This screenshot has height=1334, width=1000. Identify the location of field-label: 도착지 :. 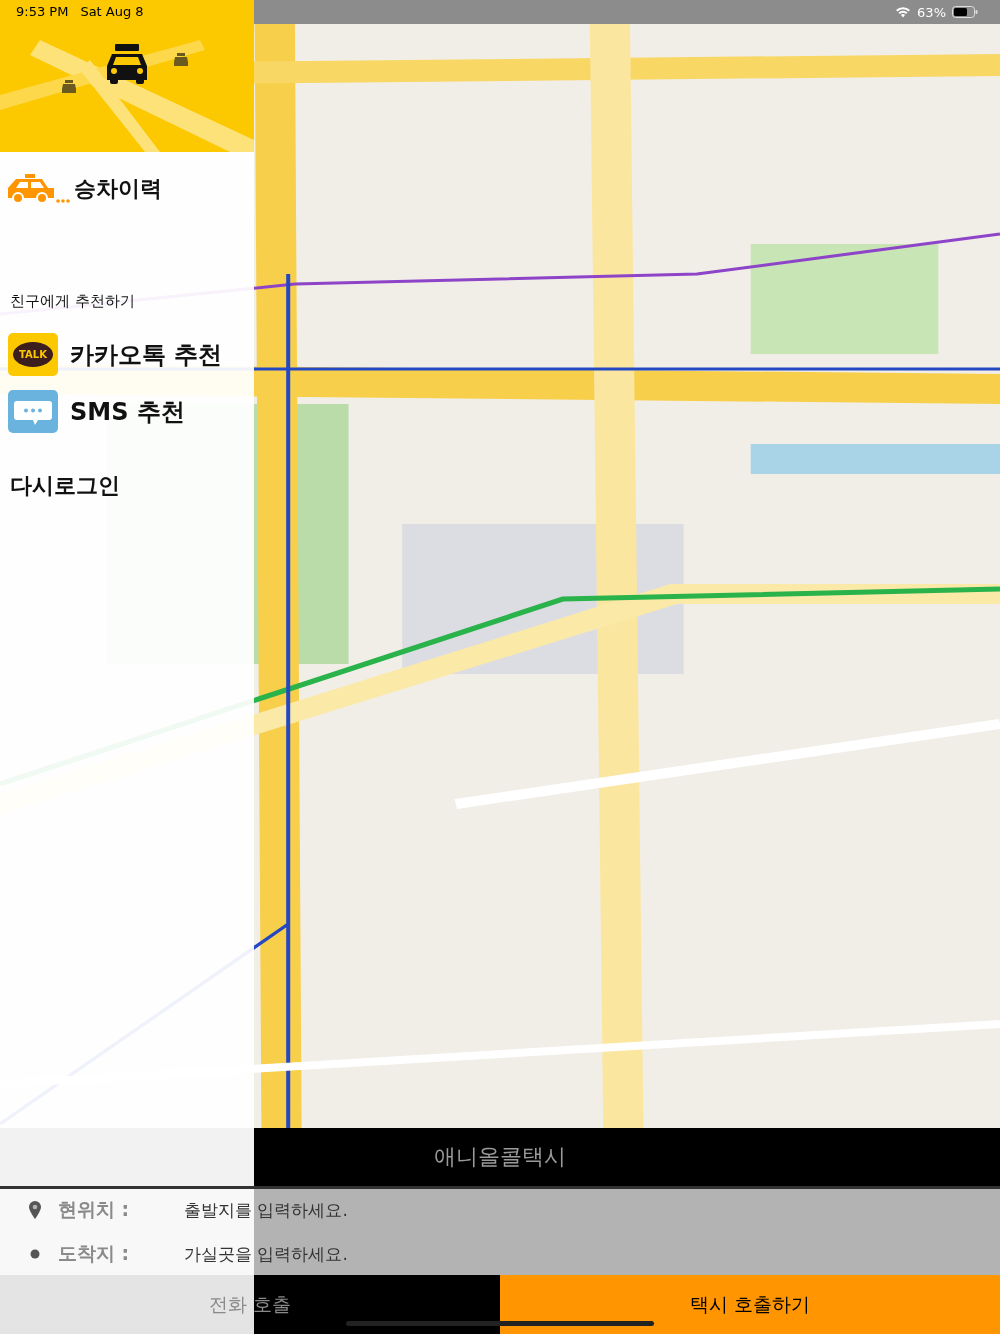
(94, 1253).